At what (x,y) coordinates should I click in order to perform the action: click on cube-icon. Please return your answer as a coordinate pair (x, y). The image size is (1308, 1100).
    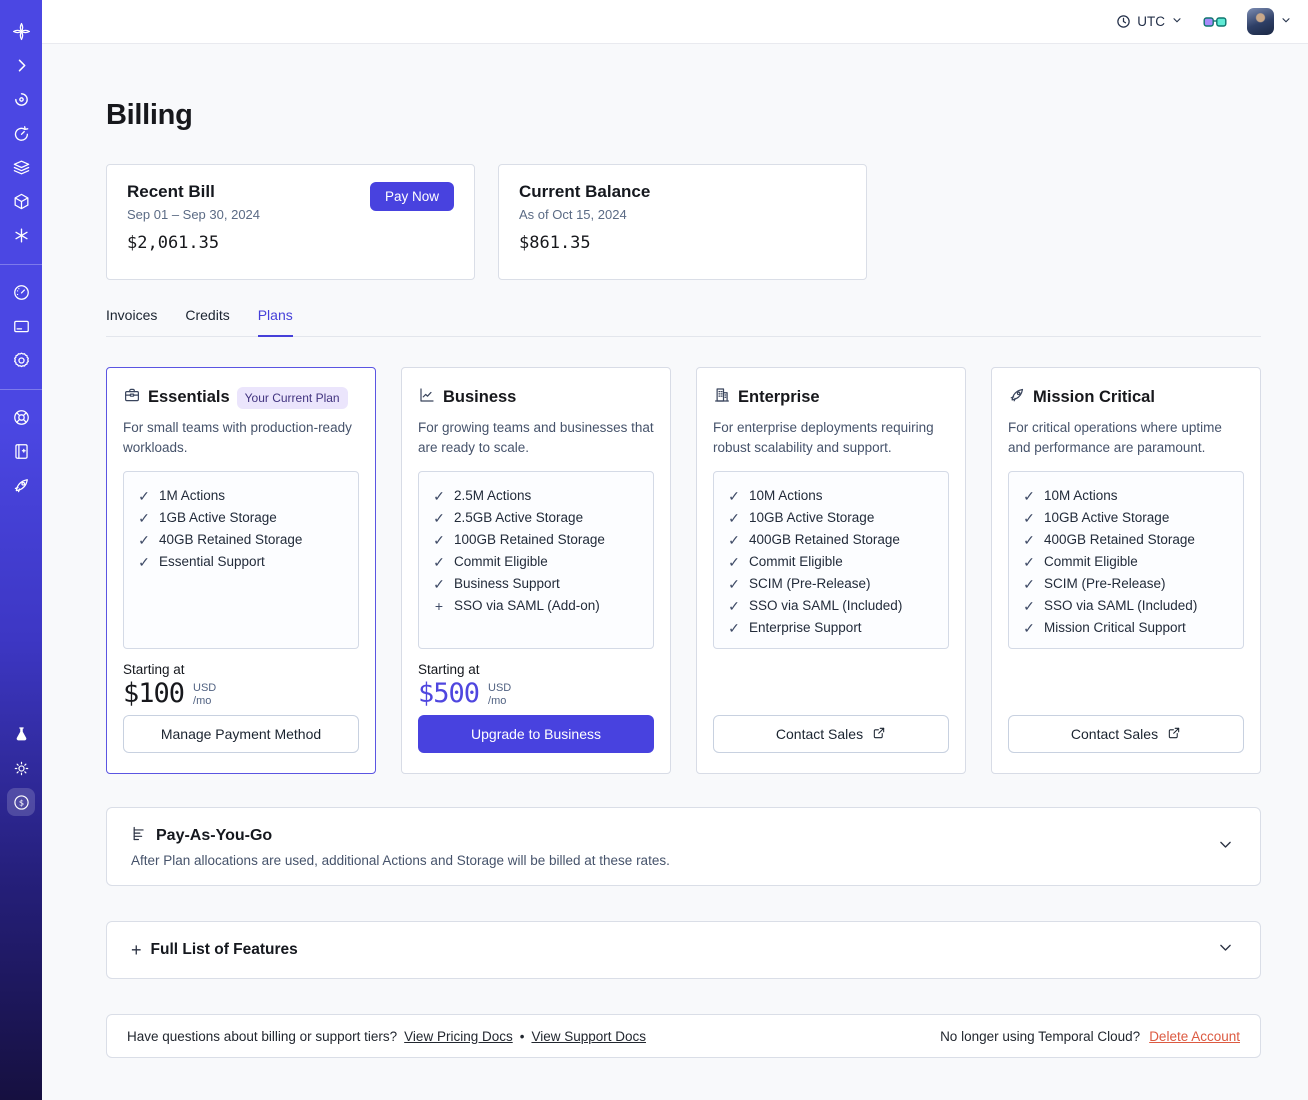
    Looking at the image, I should click on (21, 201).